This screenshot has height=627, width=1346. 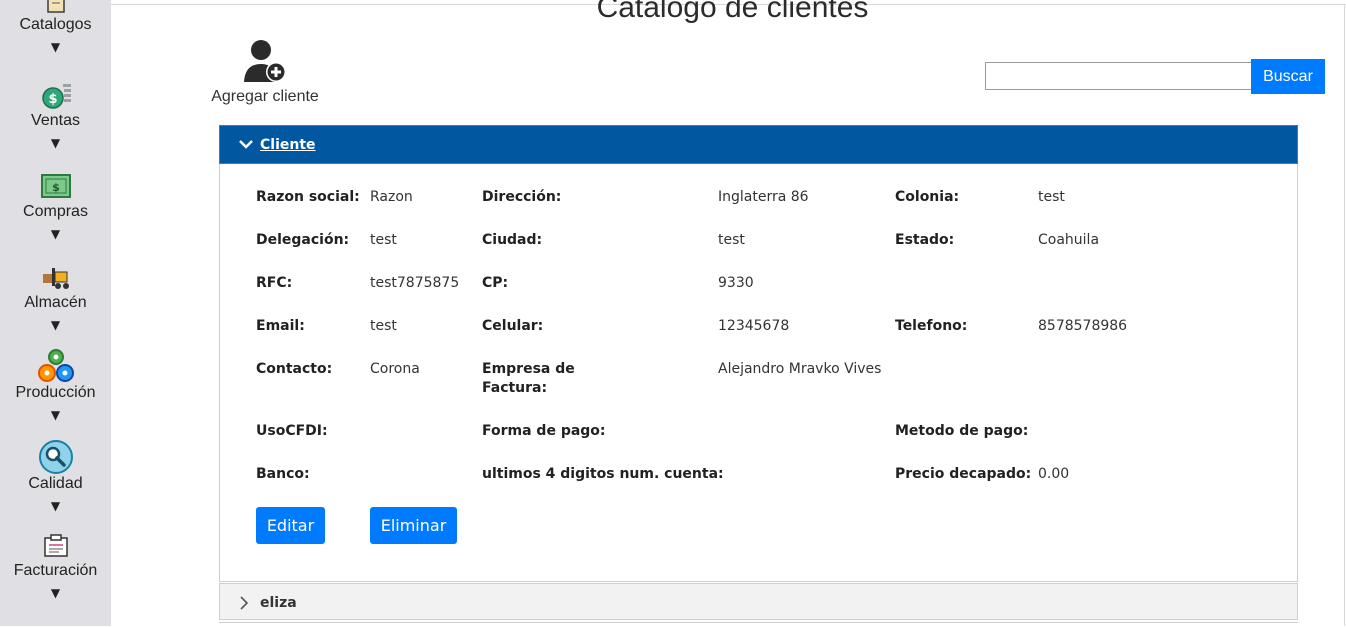 What do you see at coordinates (758, 624) in the screenshot?
I see `next-accordion-edge` at bounding box center [758, 624].